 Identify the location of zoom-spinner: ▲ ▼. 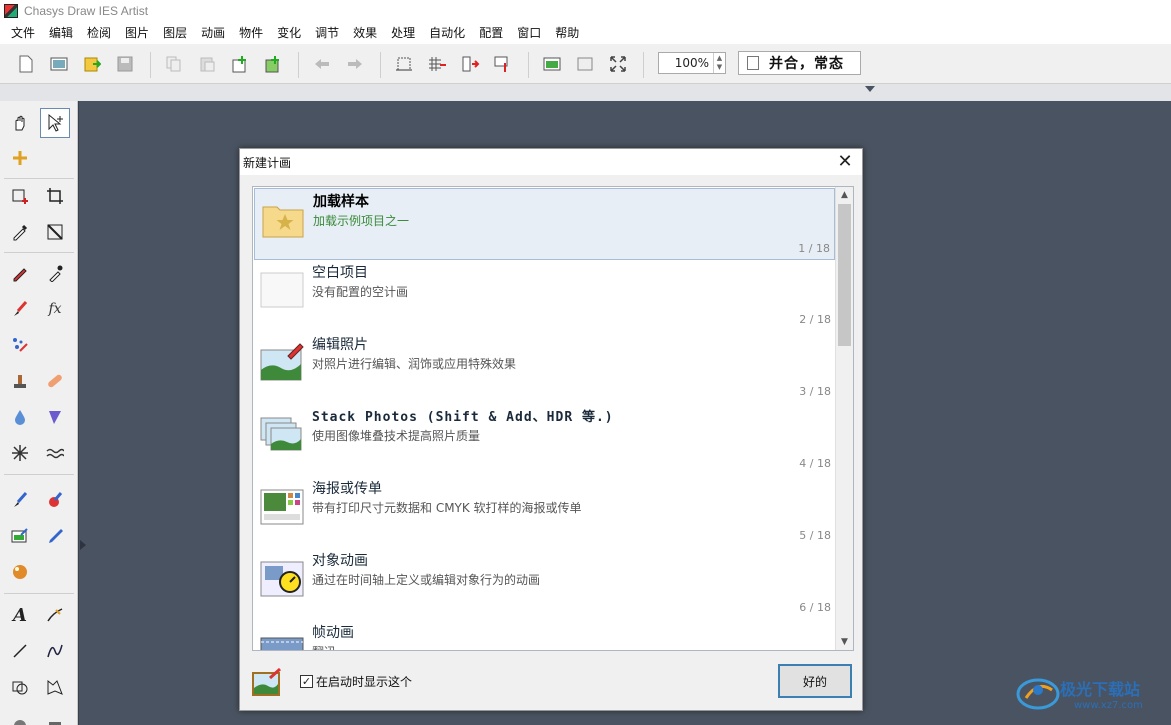
(719, 63).